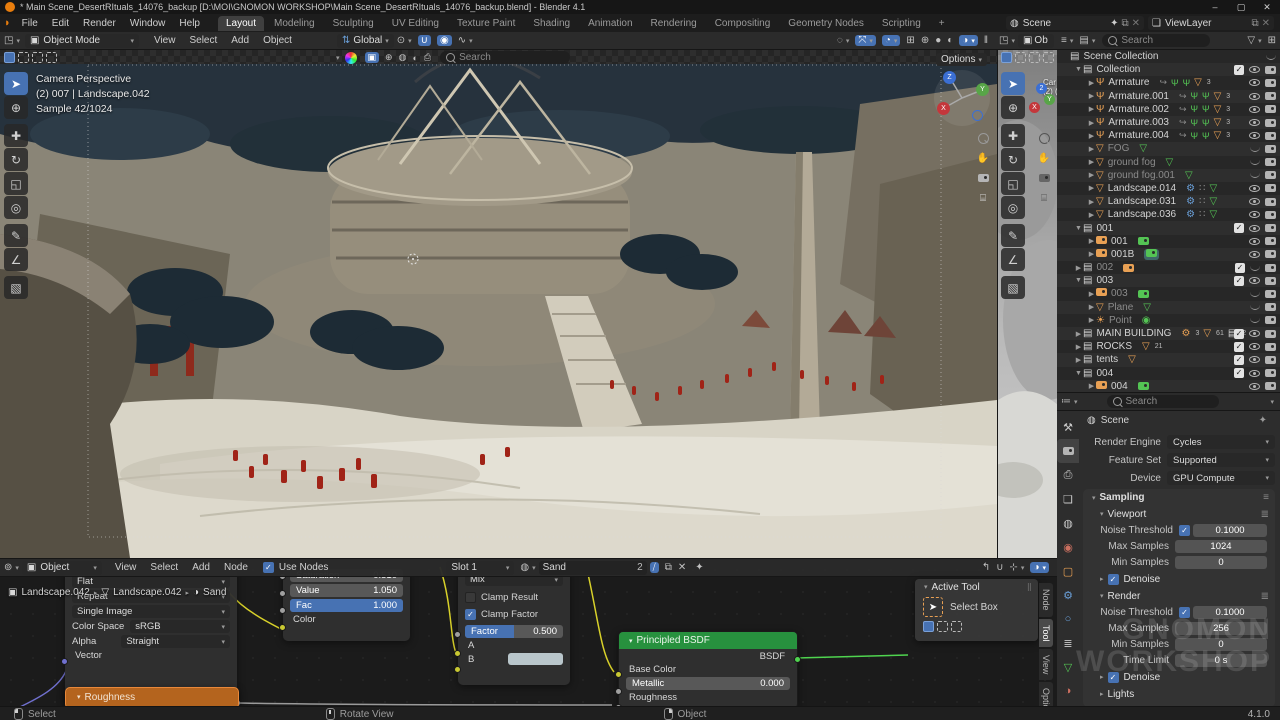 The width and height of the screenshot is (1280, 720). I want to click on color-space-dropdown: sRGB ▾, so click(180, 626).